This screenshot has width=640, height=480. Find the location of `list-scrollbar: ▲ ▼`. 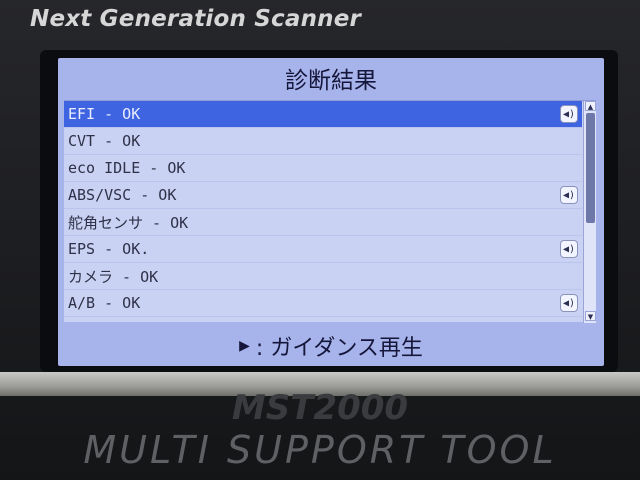

list-scrollbar: ▲ ▼ is located at coordinates (589, 212).